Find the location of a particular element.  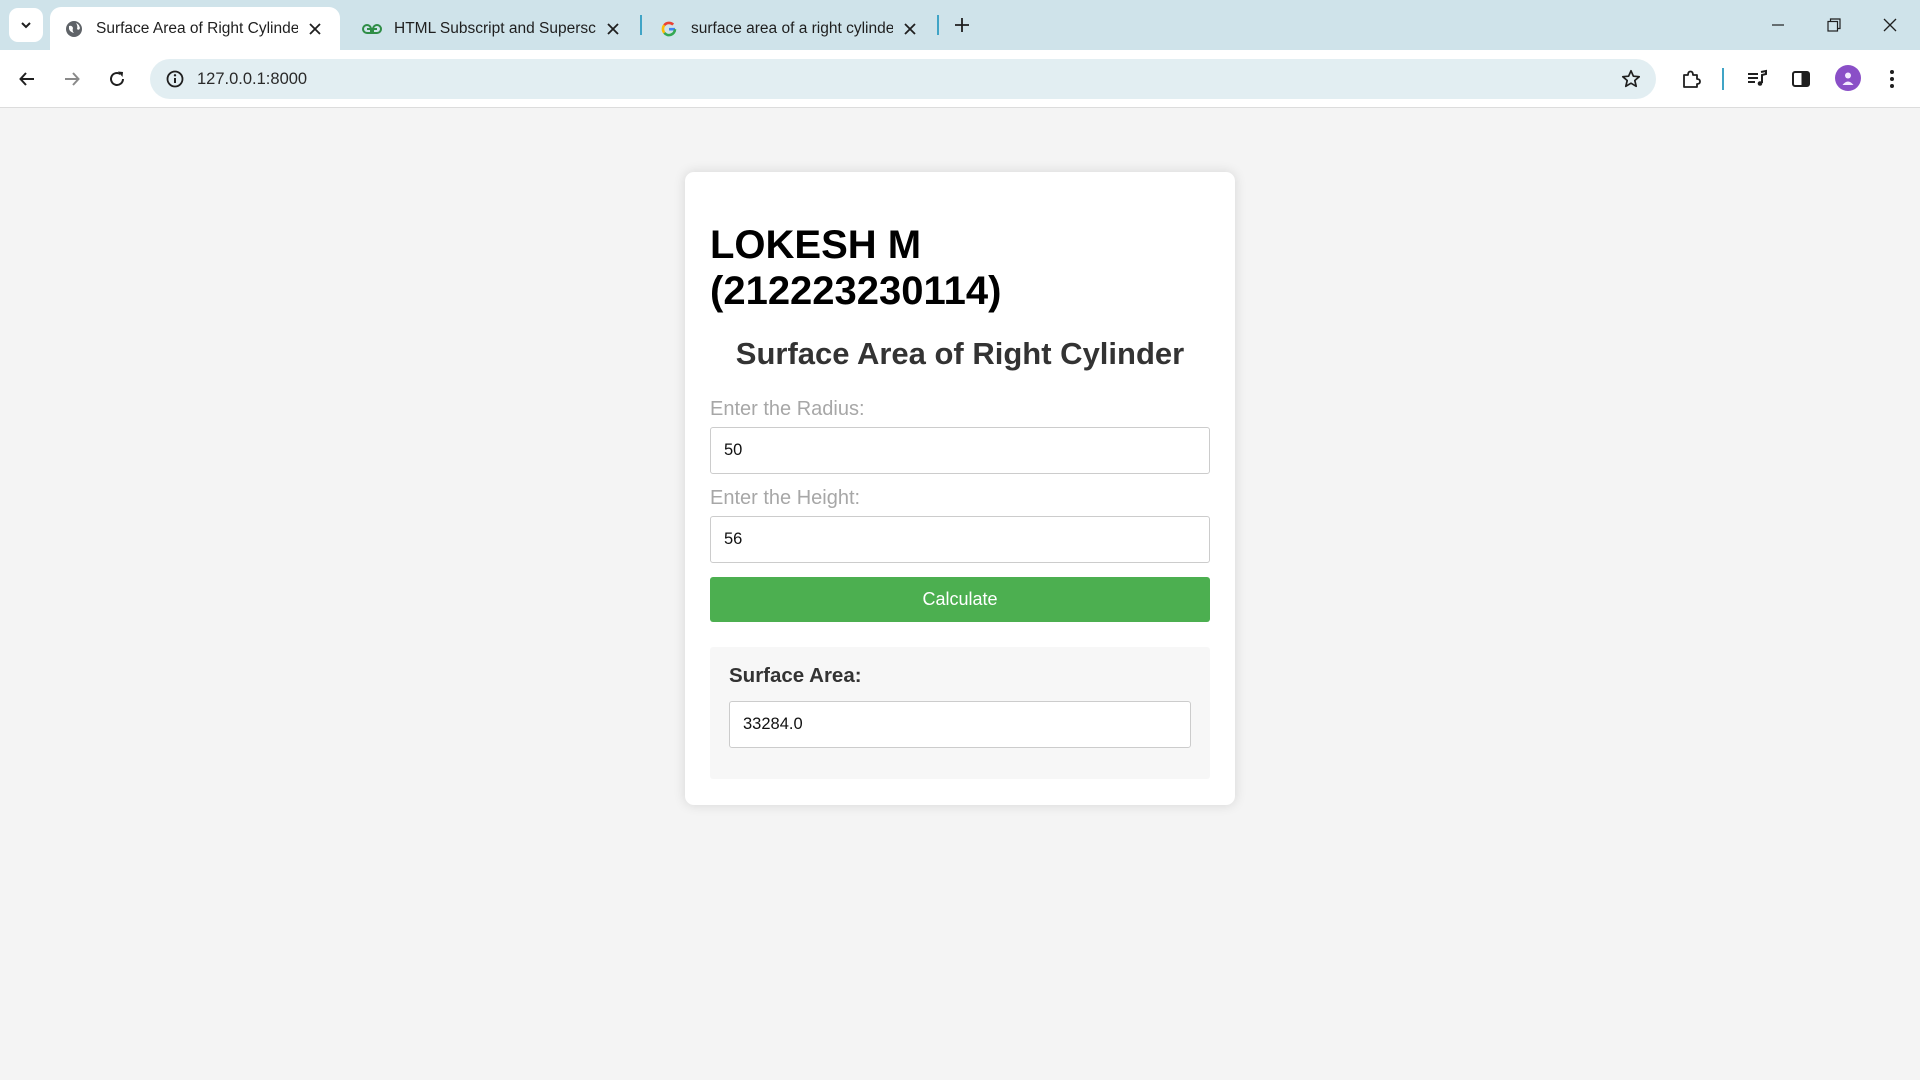

plus-icon is located at coordinates (962, 25).